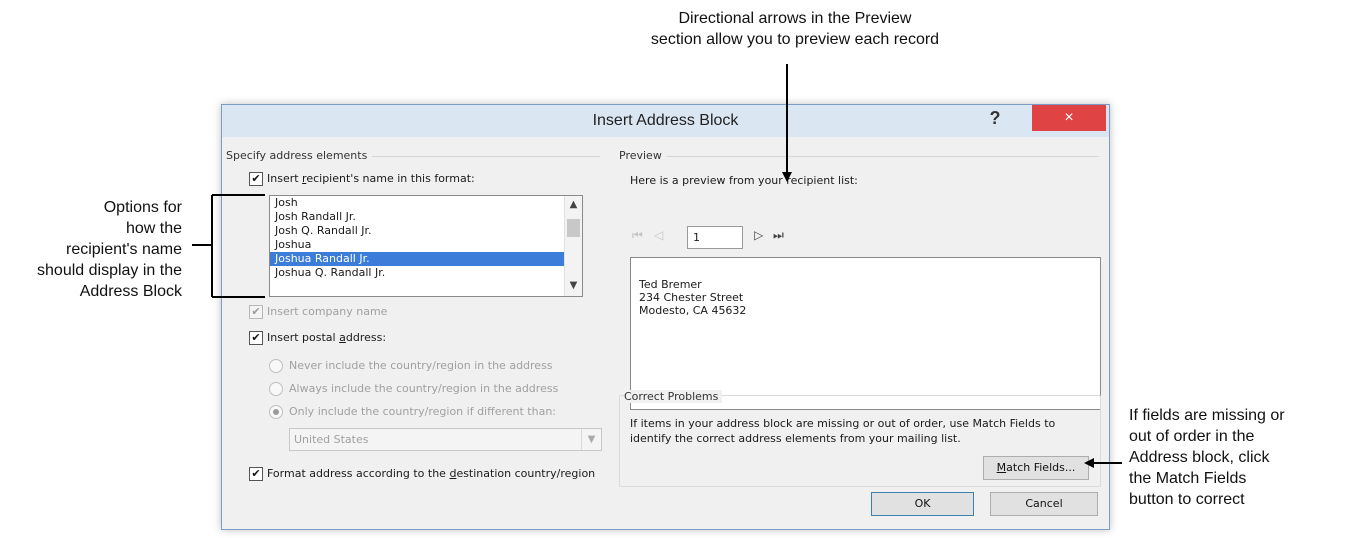 Image resolution: width=1353 pixels, height=538 pixels. I want to click on correct-problems-label: Correct Problems, so click(673, 396).